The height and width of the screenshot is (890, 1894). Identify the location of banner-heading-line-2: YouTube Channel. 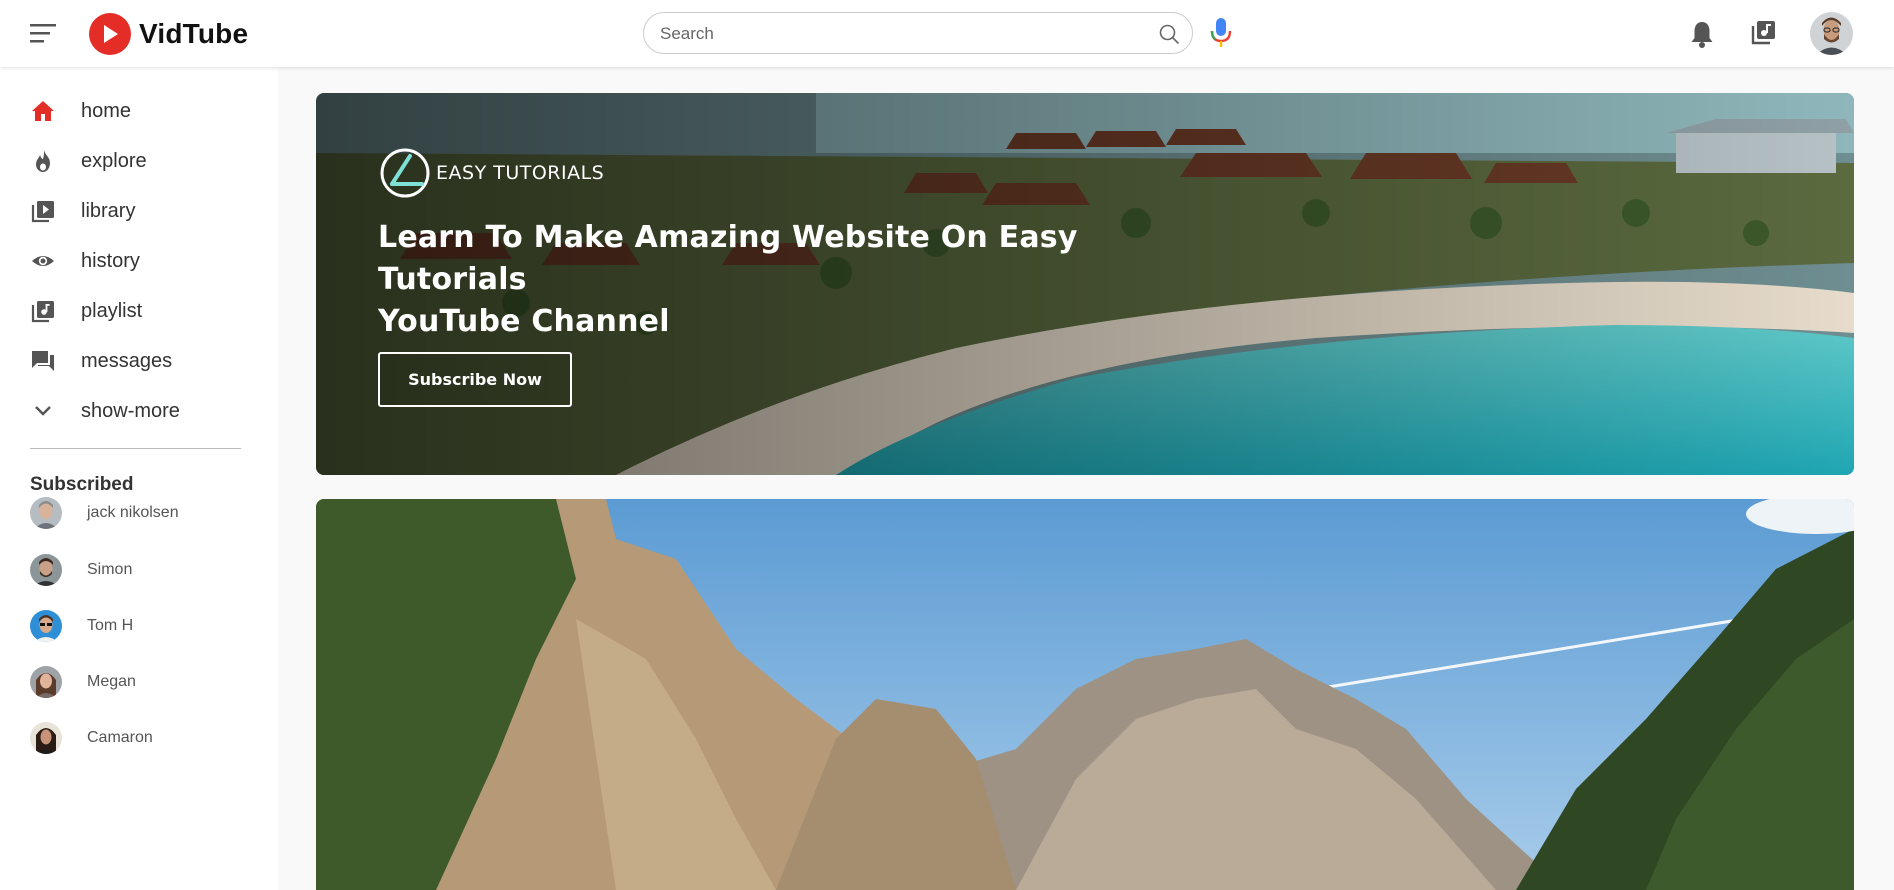
(524, 321).